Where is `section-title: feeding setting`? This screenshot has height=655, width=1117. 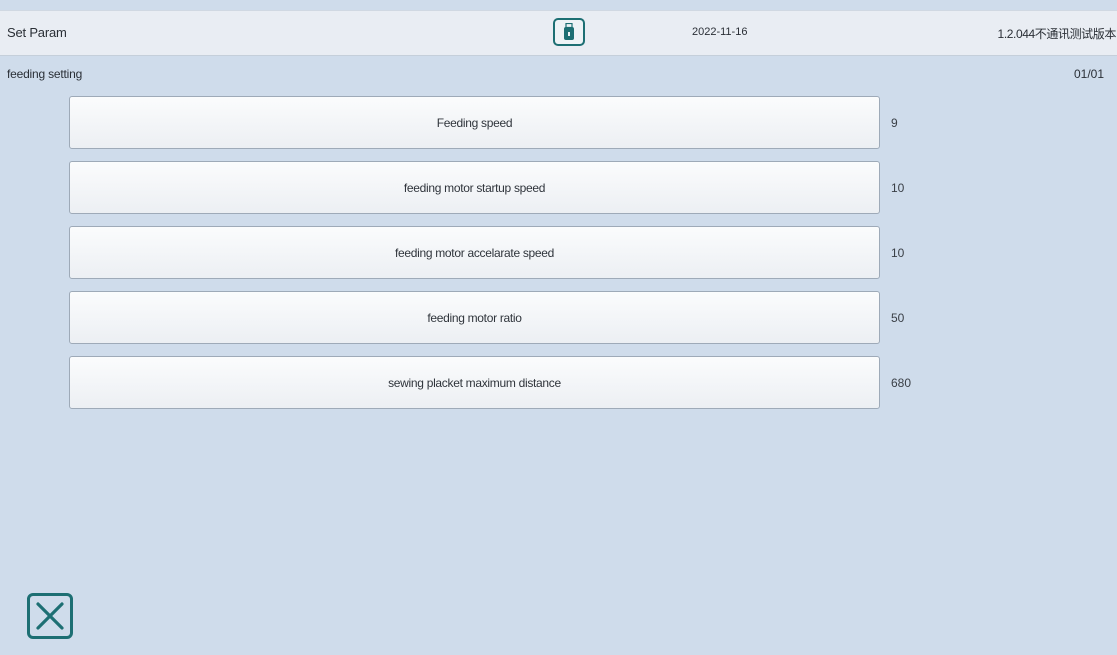
section-title: feeding setting is located at coordinates (45, 74).